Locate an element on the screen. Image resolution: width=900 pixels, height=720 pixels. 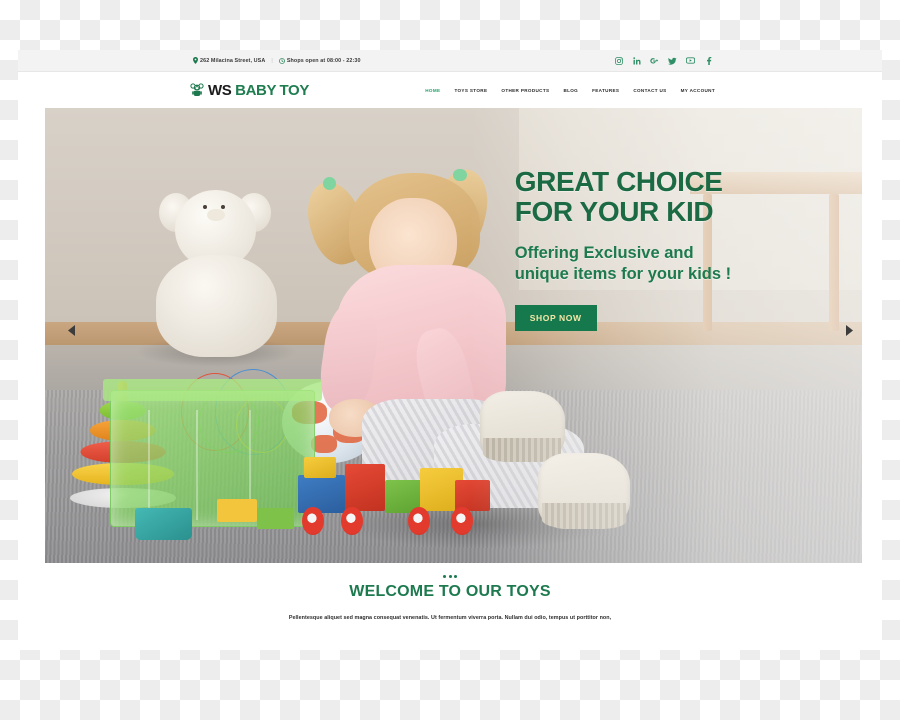
nav-item-blog: BLOG is located at coordinates (570, 90).